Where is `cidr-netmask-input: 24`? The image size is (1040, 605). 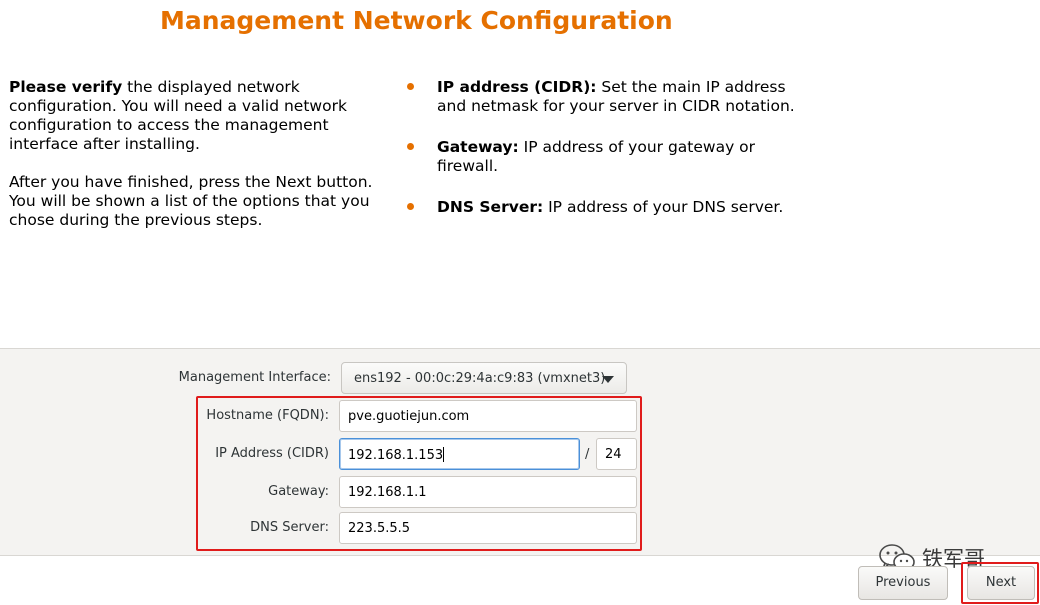 cidr-netmask-input: 24 is located at coordinates (616, 454).